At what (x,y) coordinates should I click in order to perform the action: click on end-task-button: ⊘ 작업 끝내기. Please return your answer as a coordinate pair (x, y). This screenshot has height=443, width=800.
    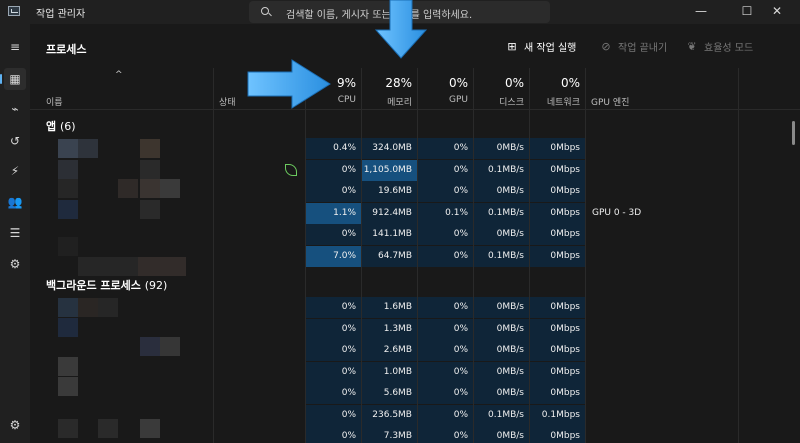
    Looking at the image, I should click on (633, 46).